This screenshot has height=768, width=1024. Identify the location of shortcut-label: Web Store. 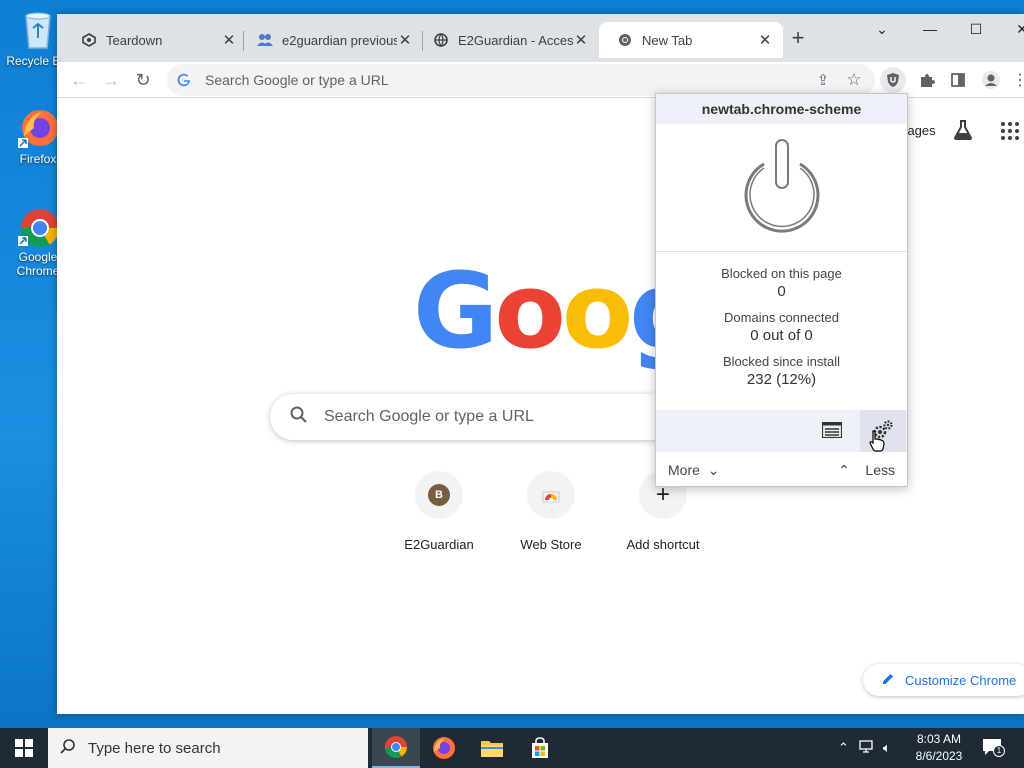
(551, 544).